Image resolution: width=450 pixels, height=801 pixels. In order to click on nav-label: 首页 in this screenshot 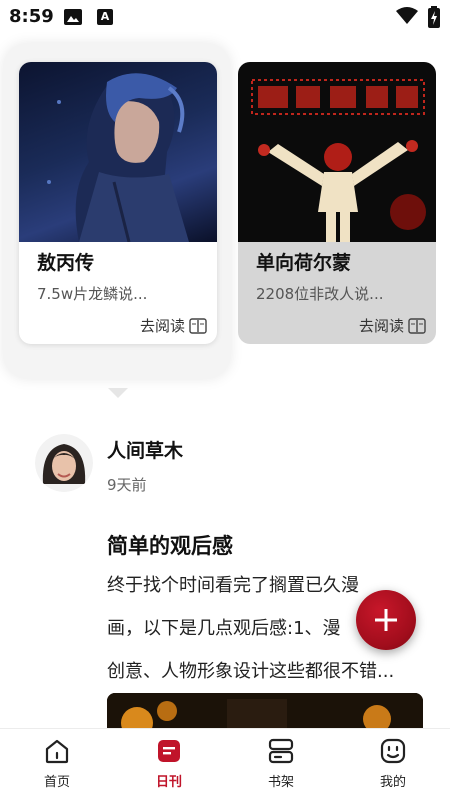, I will do `click(56, 782)`.